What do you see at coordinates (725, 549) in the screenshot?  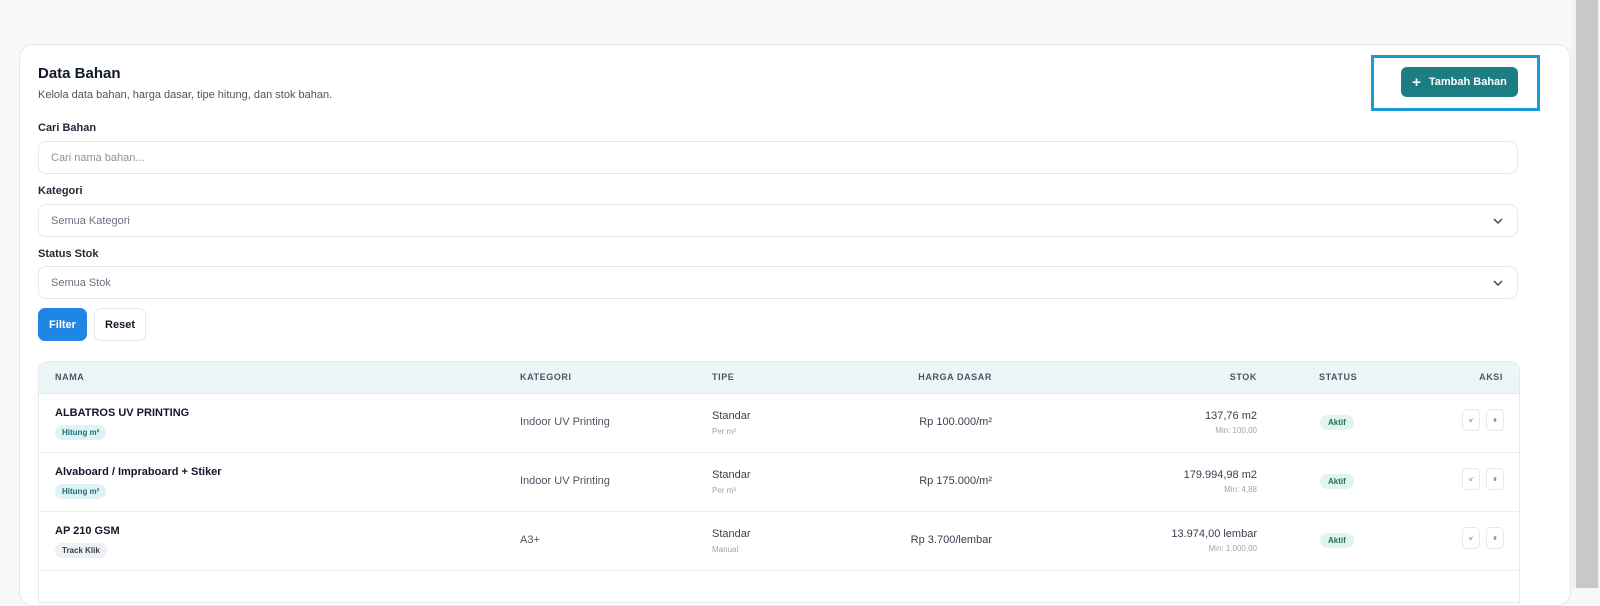 I see `material-type-sub: Manual` at bounding box center [725, 549].